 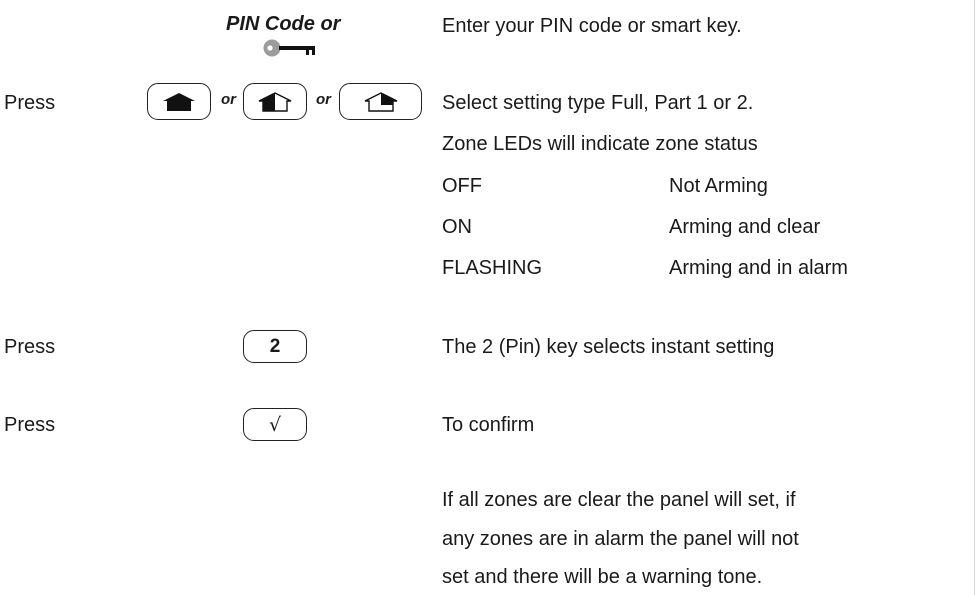 I want to click on led-state-on: ON, so click(x=457, y=227).